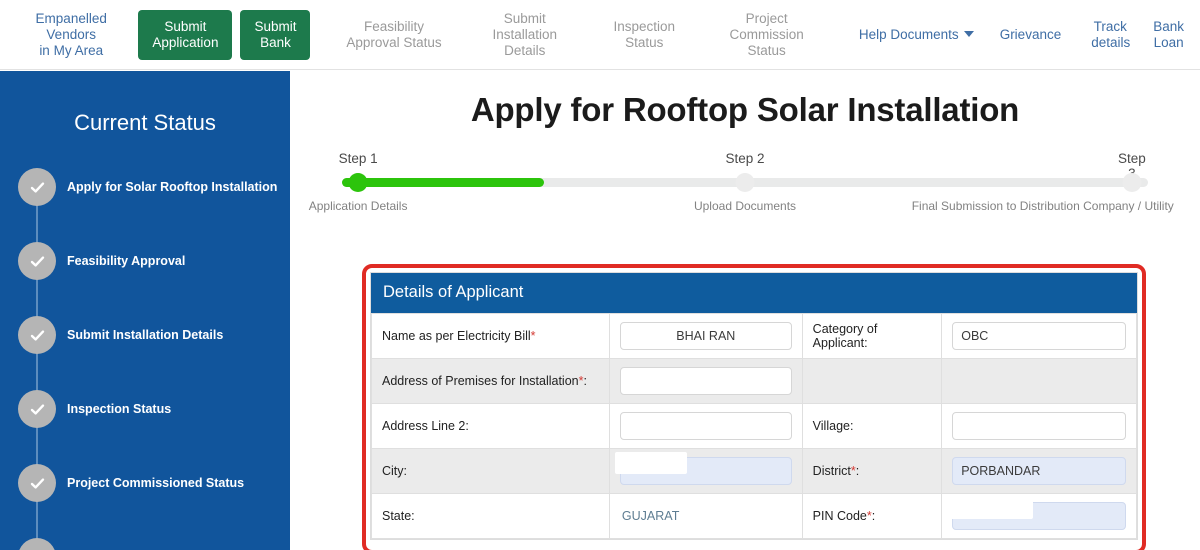 The image size is (1200, 550). Describe the element at coordinates (745, 109) in the screenshot. I see `page-title: Apply for Rooftop Solar Installation` at that location.